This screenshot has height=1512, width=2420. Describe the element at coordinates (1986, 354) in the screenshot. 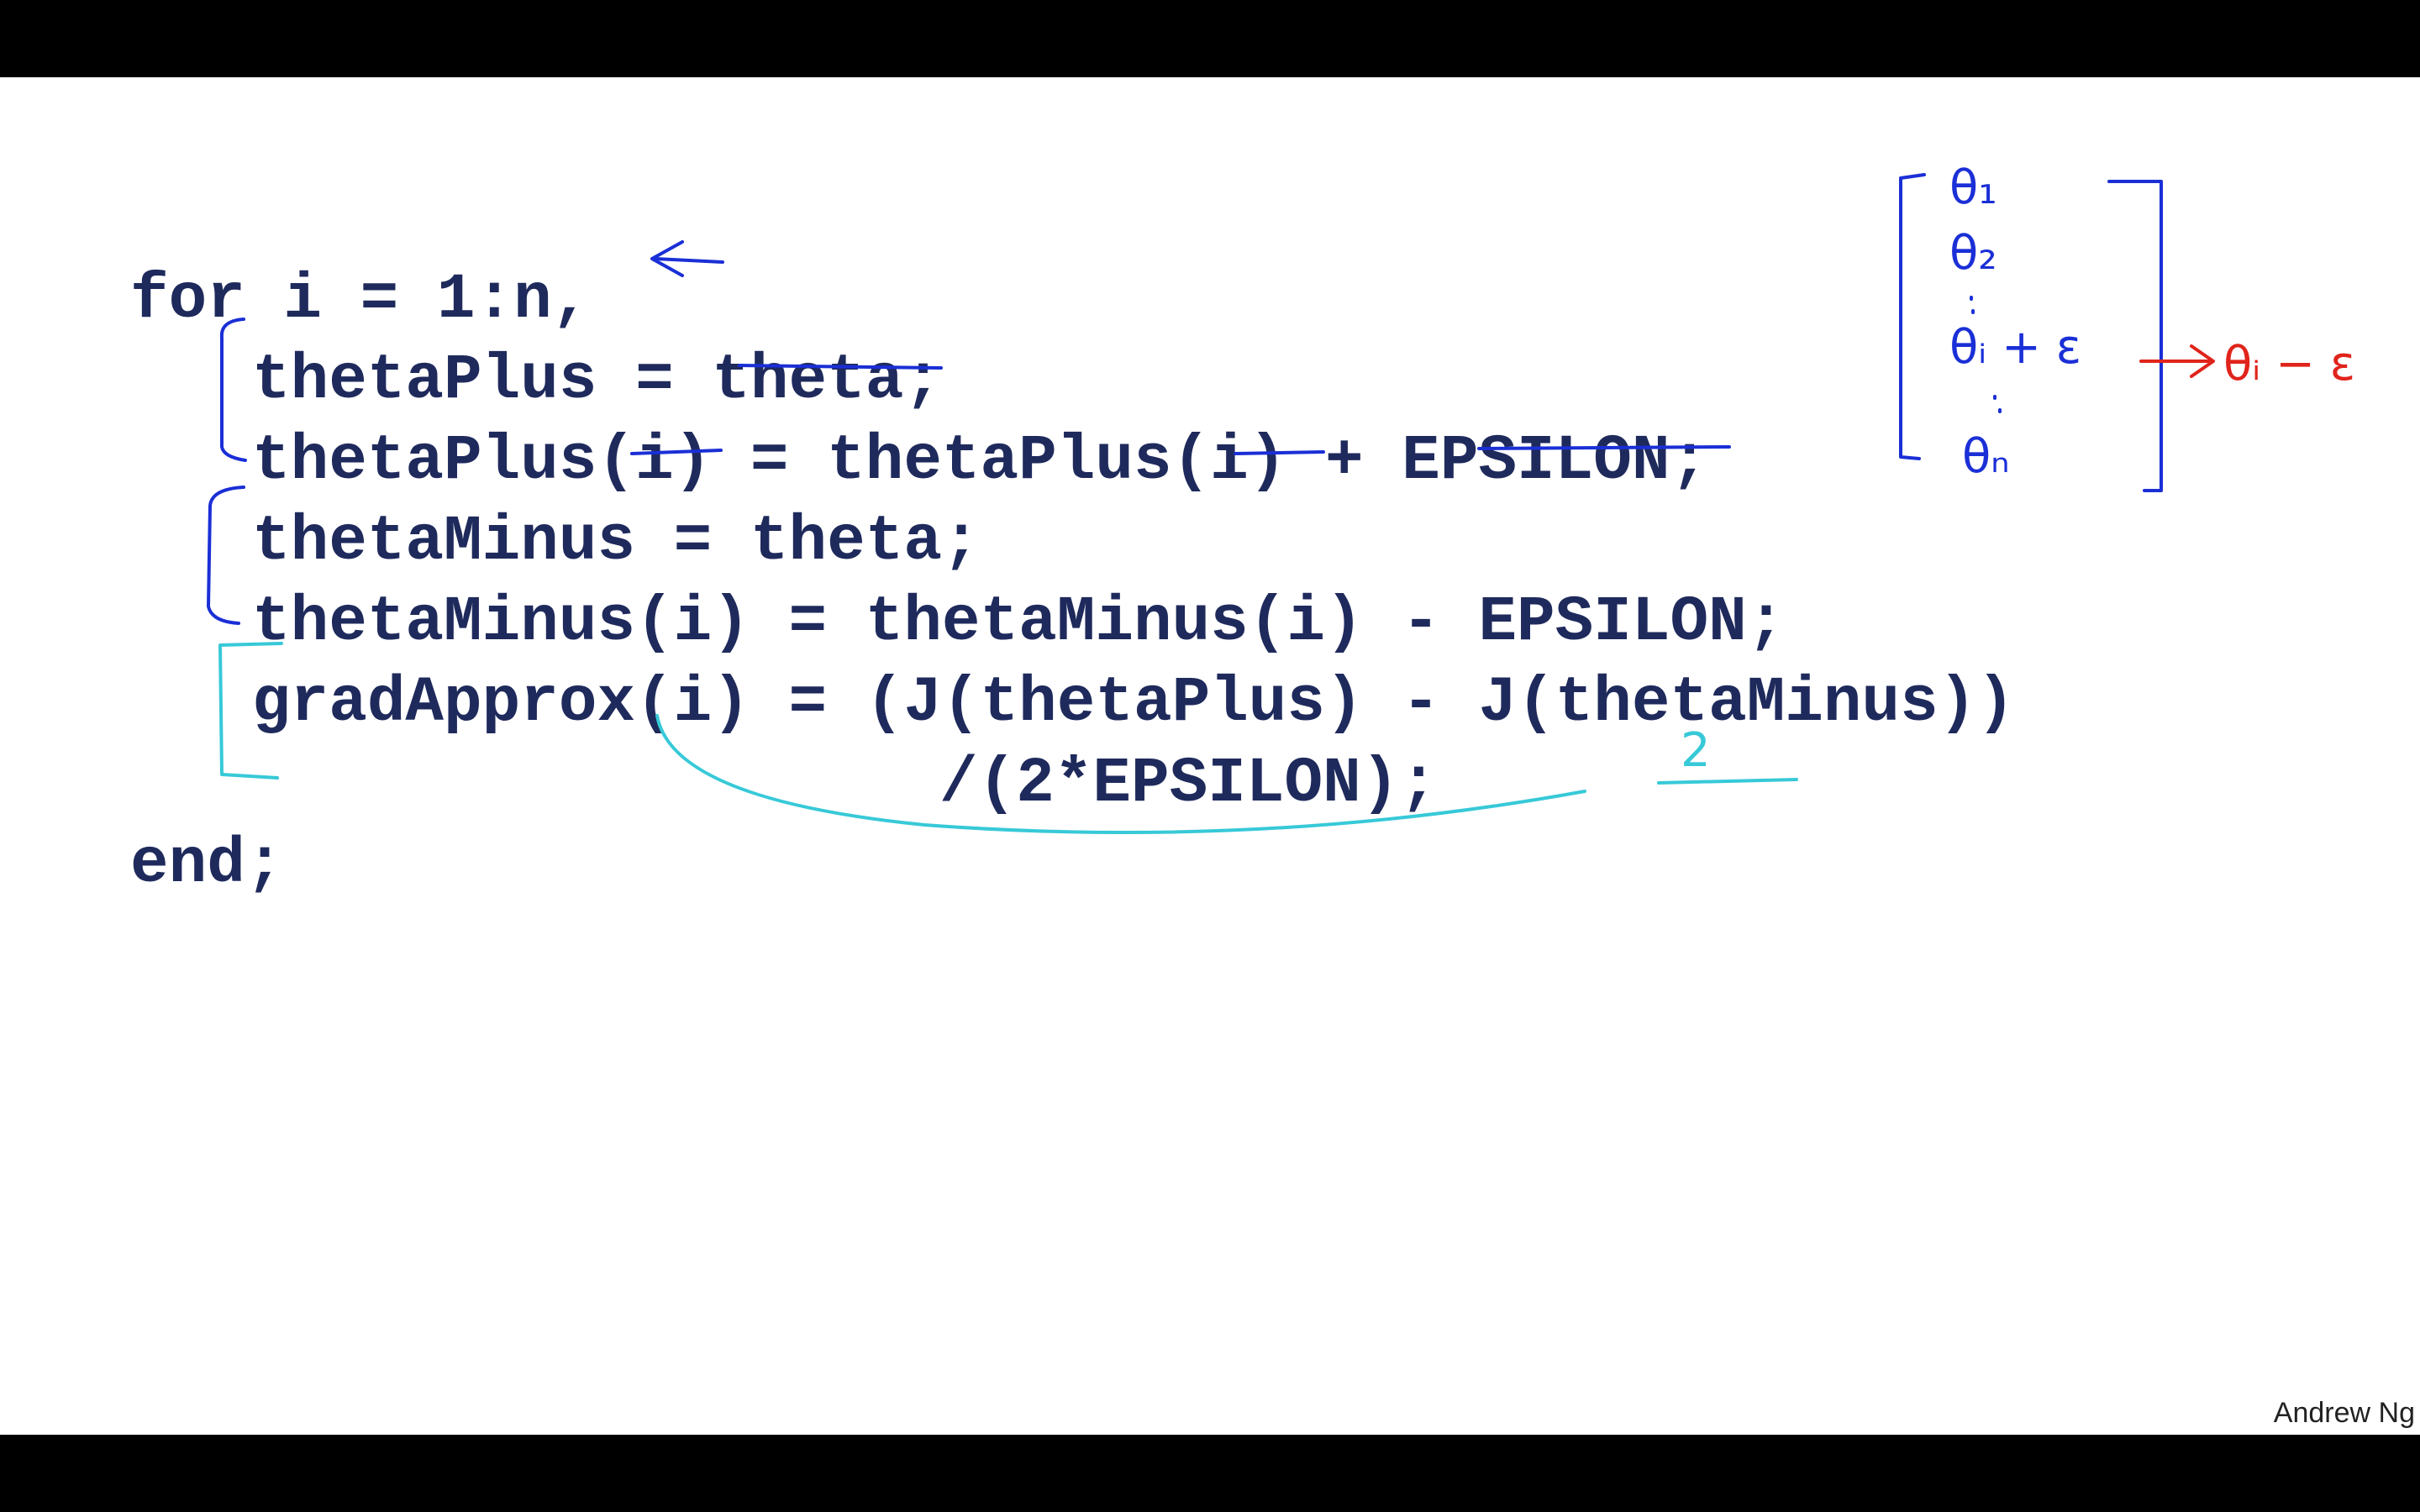

I see `vector-dots` at that location.